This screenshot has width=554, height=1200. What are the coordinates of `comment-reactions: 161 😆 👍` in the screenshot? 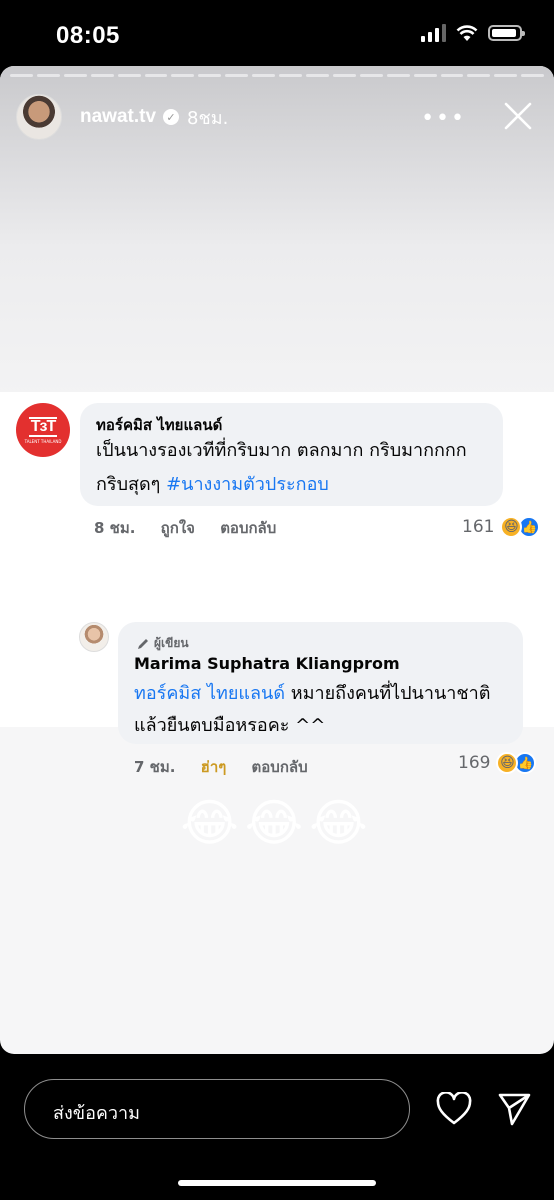 It's located at (501, 527).